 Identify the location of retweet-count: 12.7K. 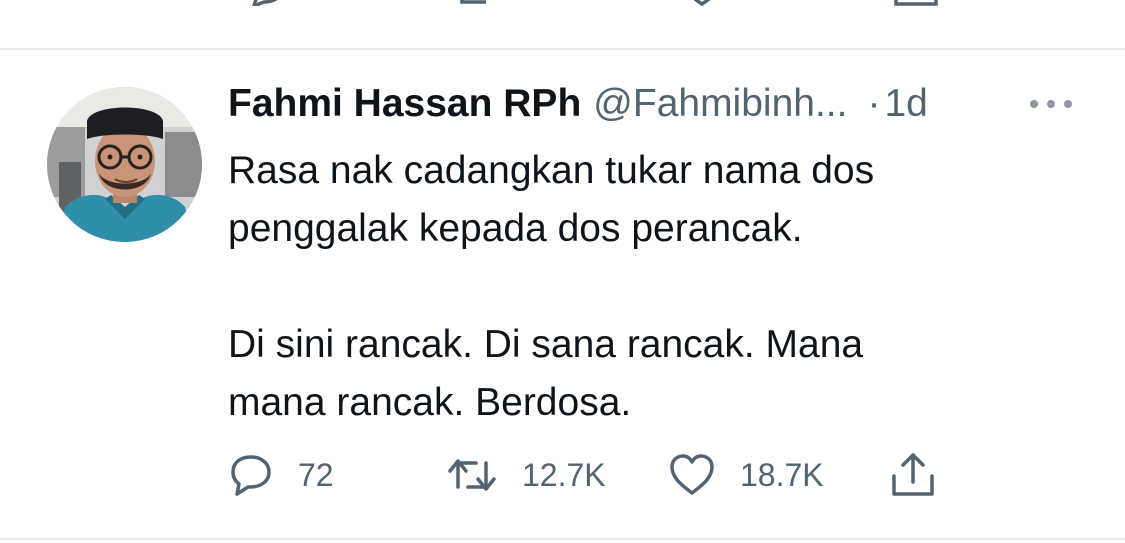
(564, 474).